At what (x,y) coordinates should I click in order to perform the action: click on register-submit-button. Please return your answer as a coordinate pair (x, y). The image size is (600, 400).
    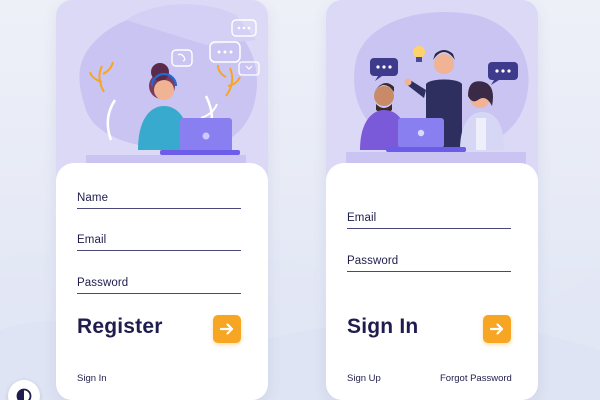
    Looking at the image, I should click on (227, 329).